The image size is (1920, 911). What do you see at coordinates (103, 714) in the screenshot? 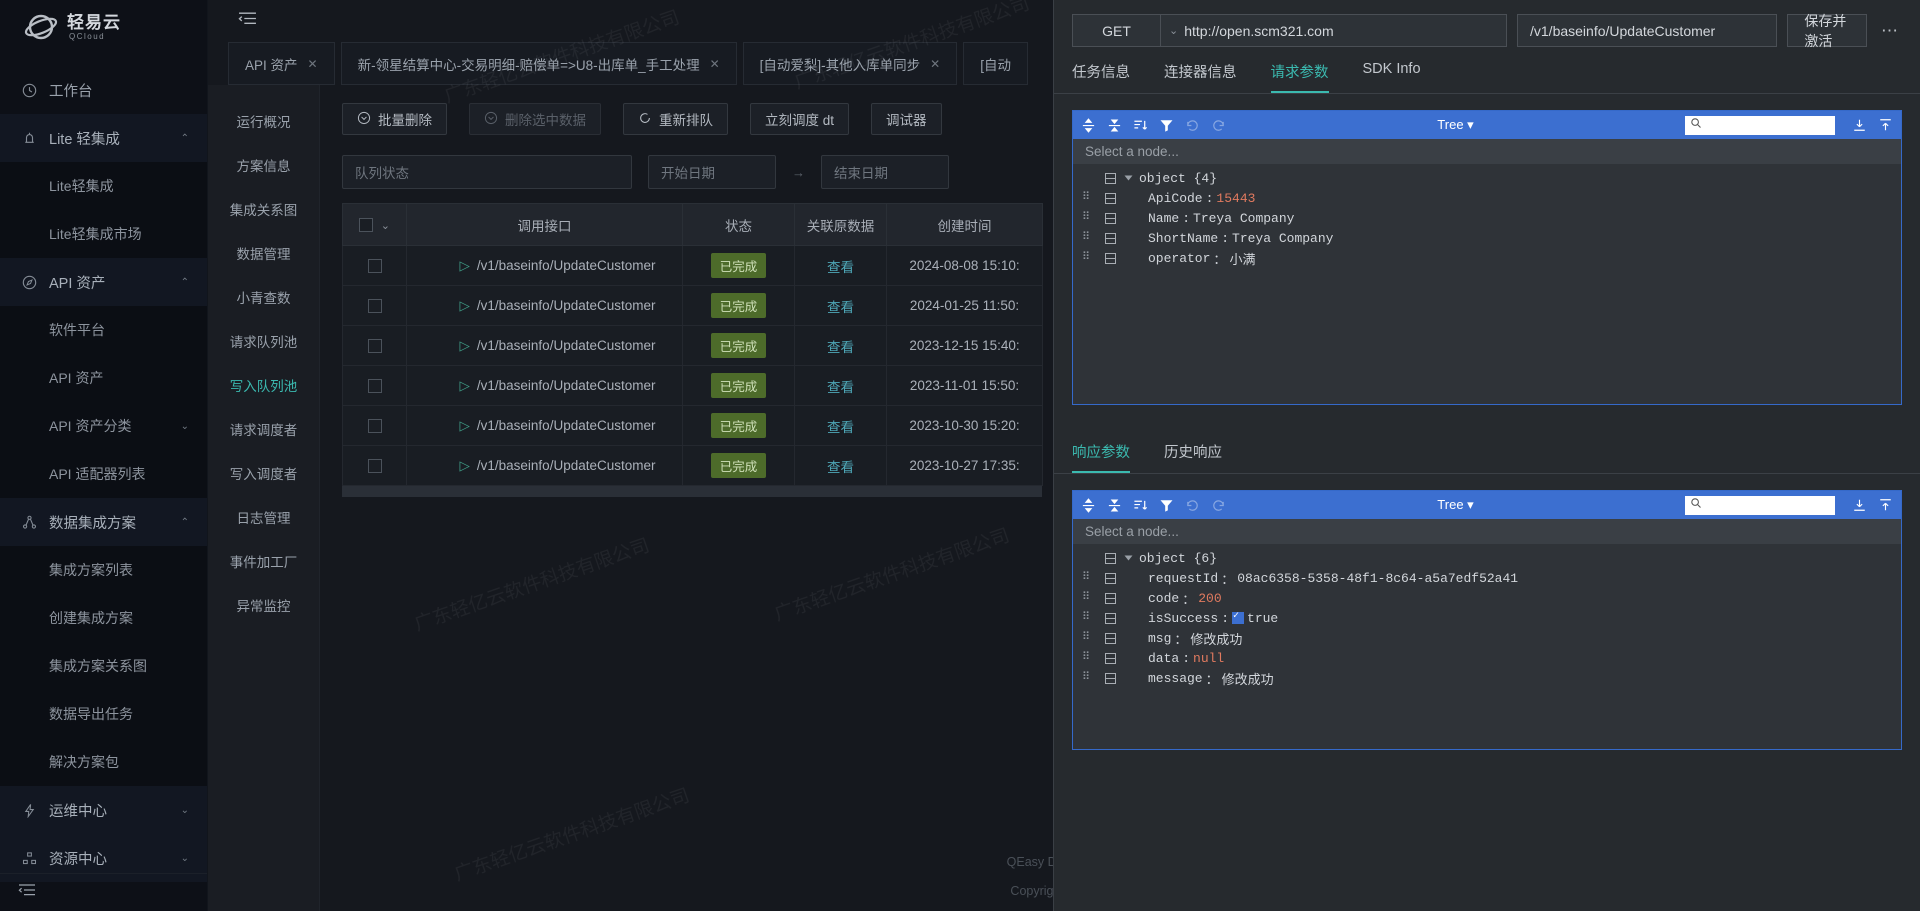
I see `sidebar-subitem-export-task: 数据导出任务` at bounding box center [103, 714].